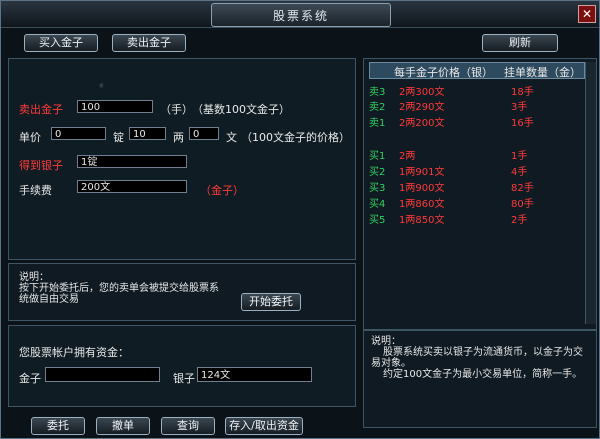  What do you see at coordinates (377, 123) in the screenshot?
I see `order-label: 卖1` at bounding box center [377, 123].